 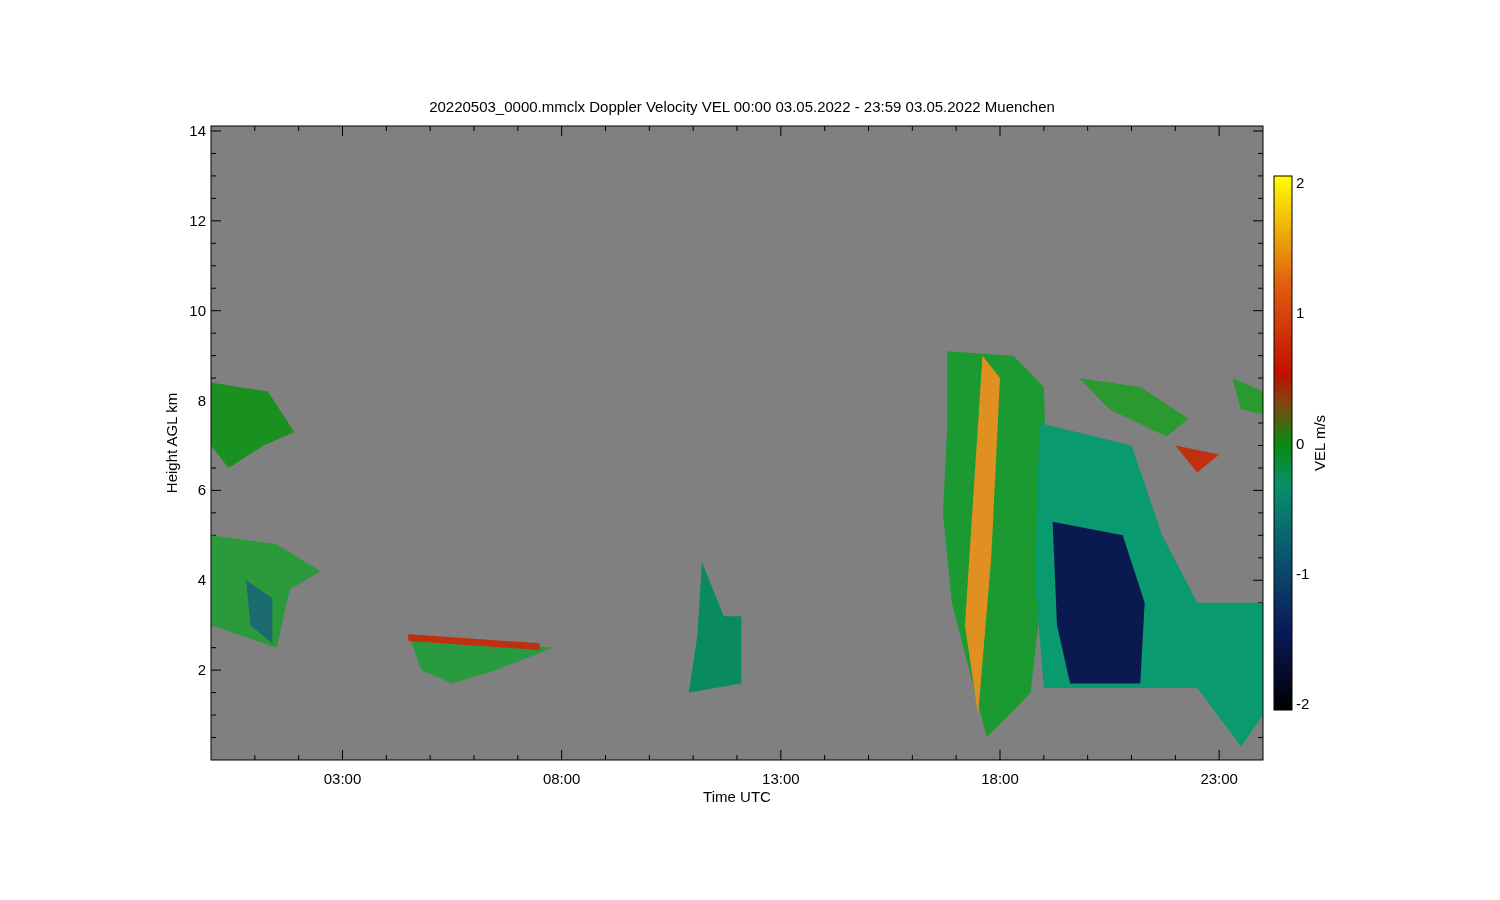 I want to click on colorbar-tick-label: 2, so click(x=1300, y=182).